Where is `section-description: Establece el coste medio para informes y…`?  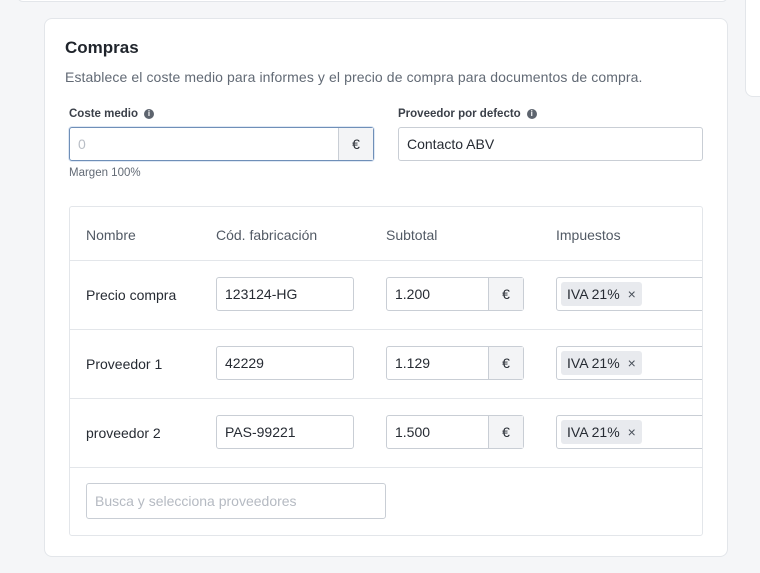
section-description: Establece el coste medio para informes y… is located at coordinates (354, 77).